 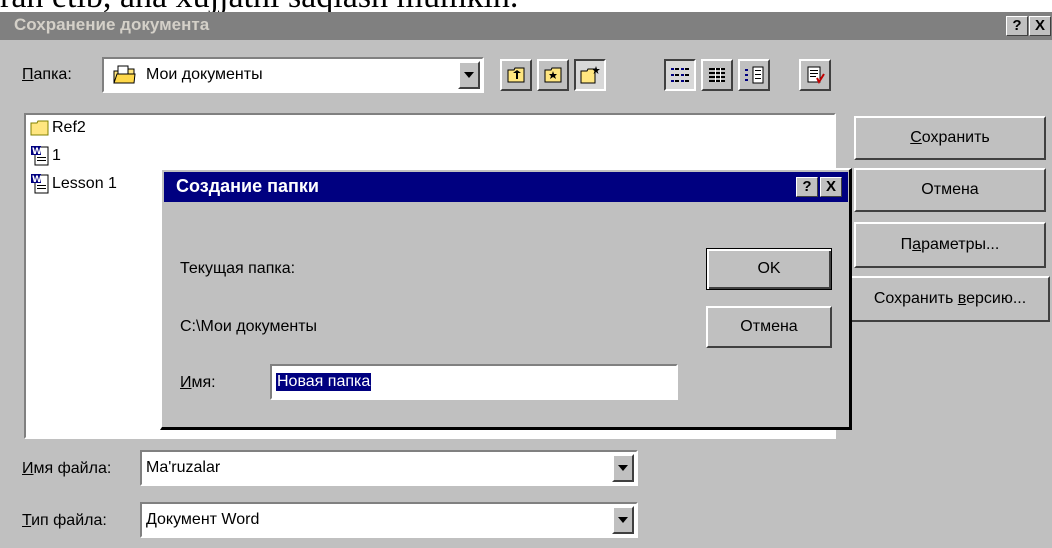 I want to click on up-one-level-button, so click(x=516, y=75).